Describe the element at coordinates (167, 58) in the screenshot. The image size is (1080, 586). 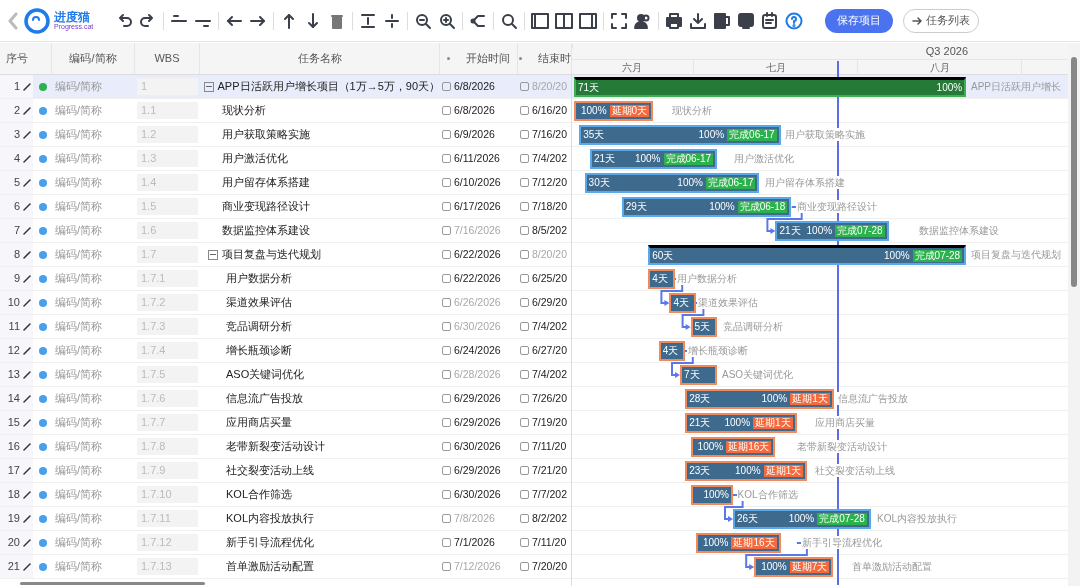
I see `column-header: WBS` at that location.